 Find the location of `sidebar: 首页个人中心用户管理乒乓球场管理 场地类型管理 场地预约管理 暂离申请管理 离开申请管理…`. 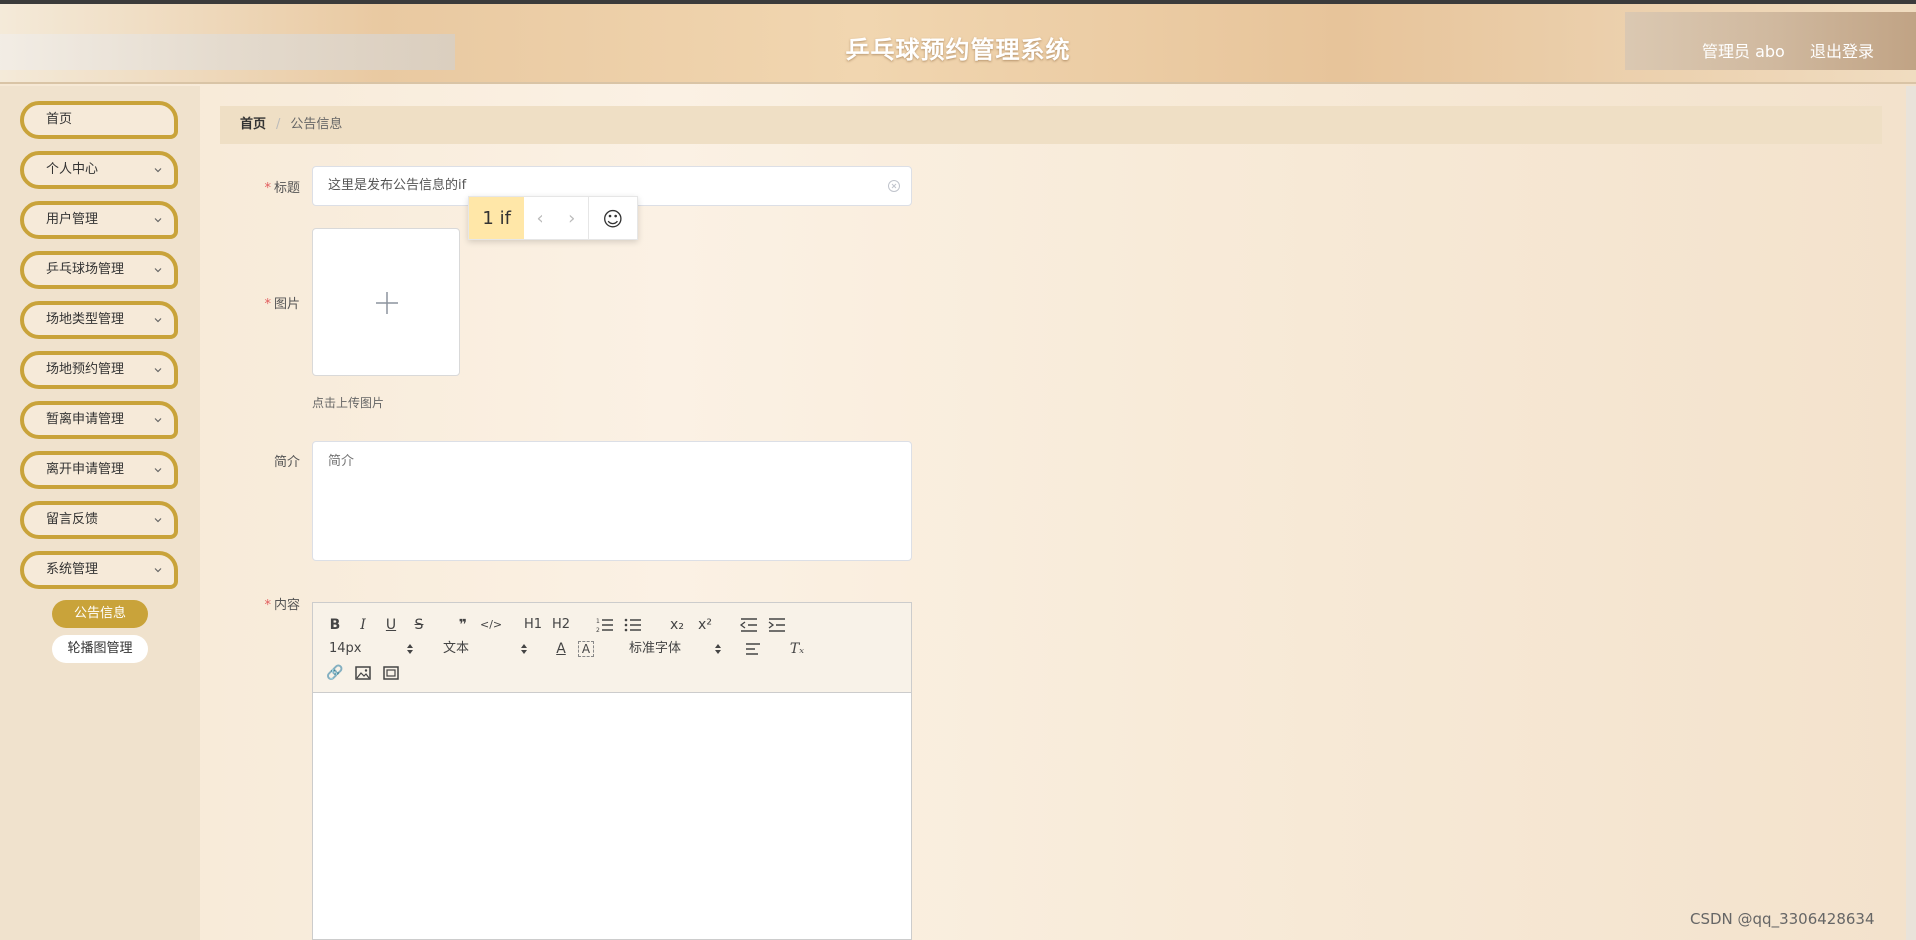

sidebar: 首页个人中心用户管理乒乓球场管理 场地类型管理 场地预约管理 暂离申请管理 离开申请管理… is located at coordinates (100, 513).